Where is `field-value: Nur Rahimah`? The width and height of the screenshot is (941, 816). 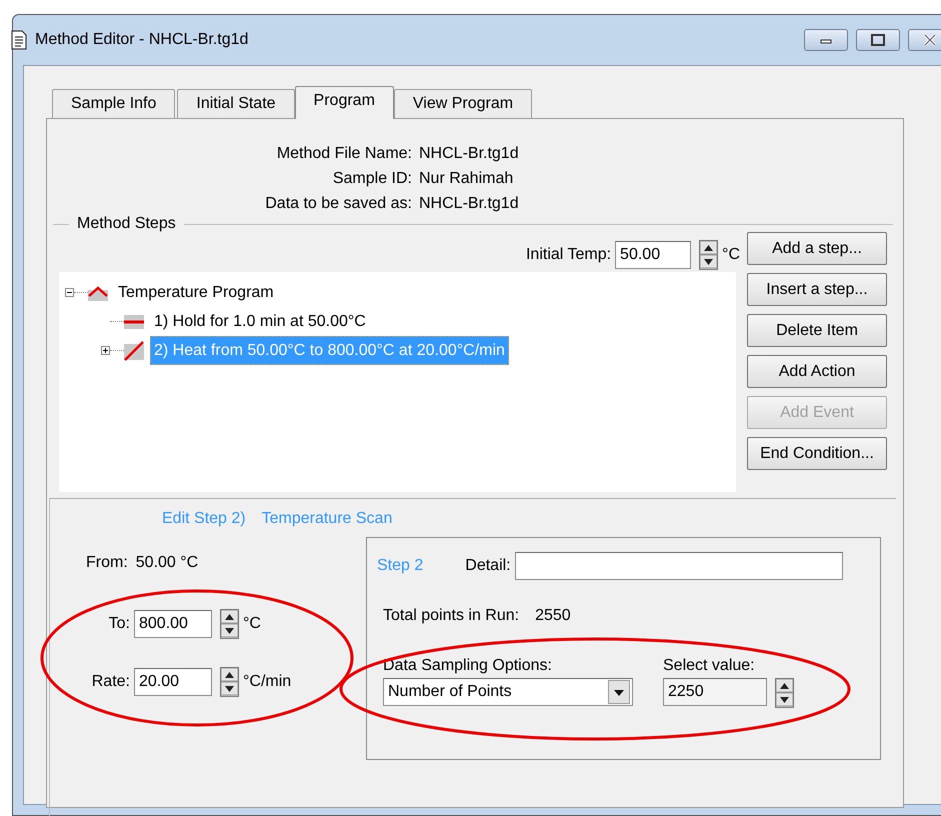 field-value: Nur Rahimah is located at coordinates (466, 179).